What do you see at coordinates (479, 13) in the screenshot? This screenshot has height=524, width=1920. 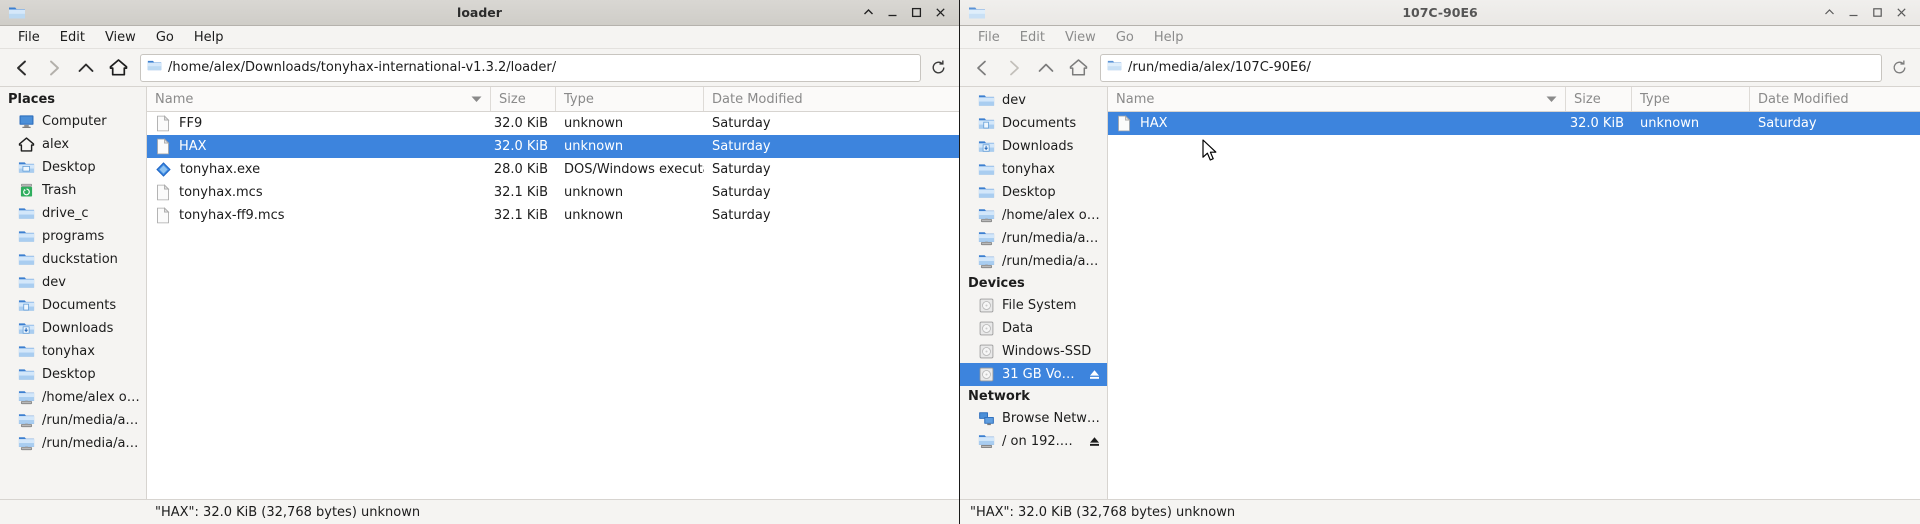 I see `left-titlebar: loader` at bounding box center [479, 13].